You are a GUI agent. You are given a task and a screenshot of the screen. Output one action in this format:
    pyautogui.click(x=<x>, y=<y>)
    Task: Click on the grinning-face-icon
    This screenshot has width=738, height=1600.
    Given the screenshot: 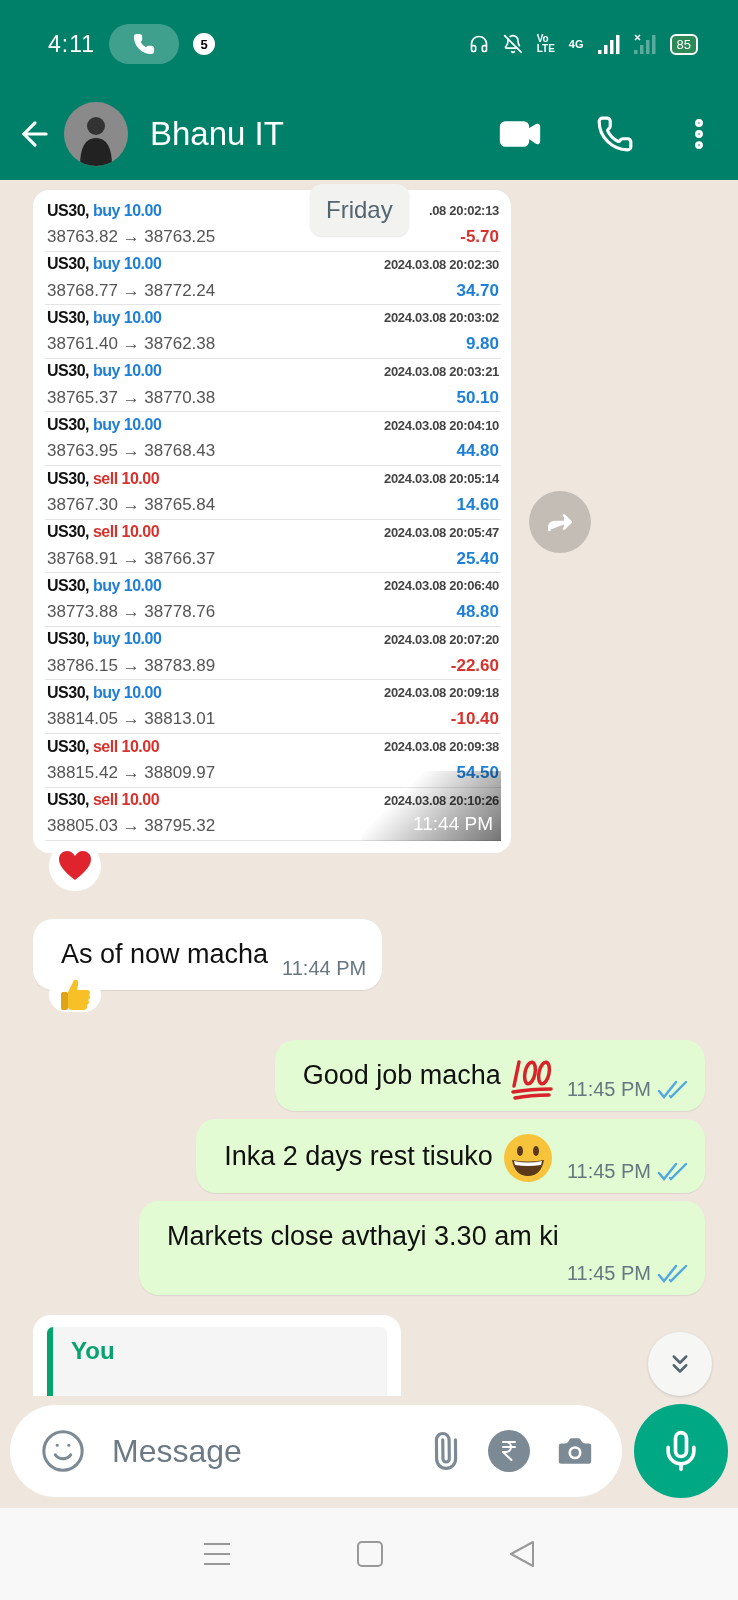 What is the action you would take?
    pyautogui.click(x=527, y=1158)
    